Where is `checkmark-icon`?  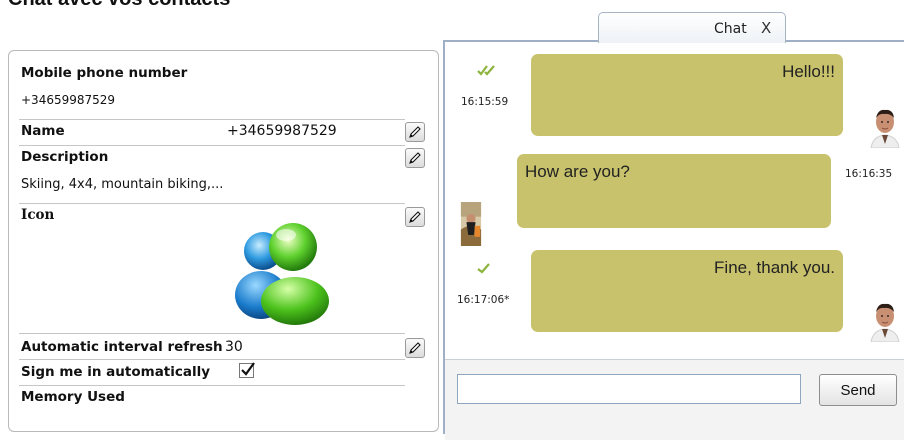 checkmark-icon is located at coordinates (248, 369).